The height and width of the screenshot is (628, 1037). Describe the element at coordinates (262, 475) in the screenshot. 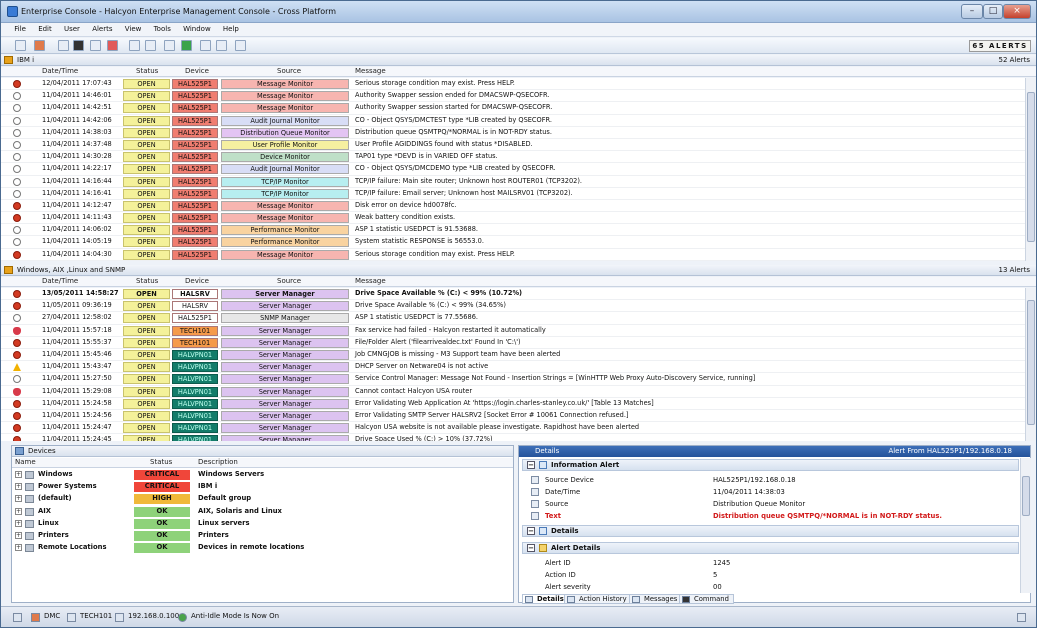

I see `device-group-row: + Windows CRITICAL Windows Servers` at that location.